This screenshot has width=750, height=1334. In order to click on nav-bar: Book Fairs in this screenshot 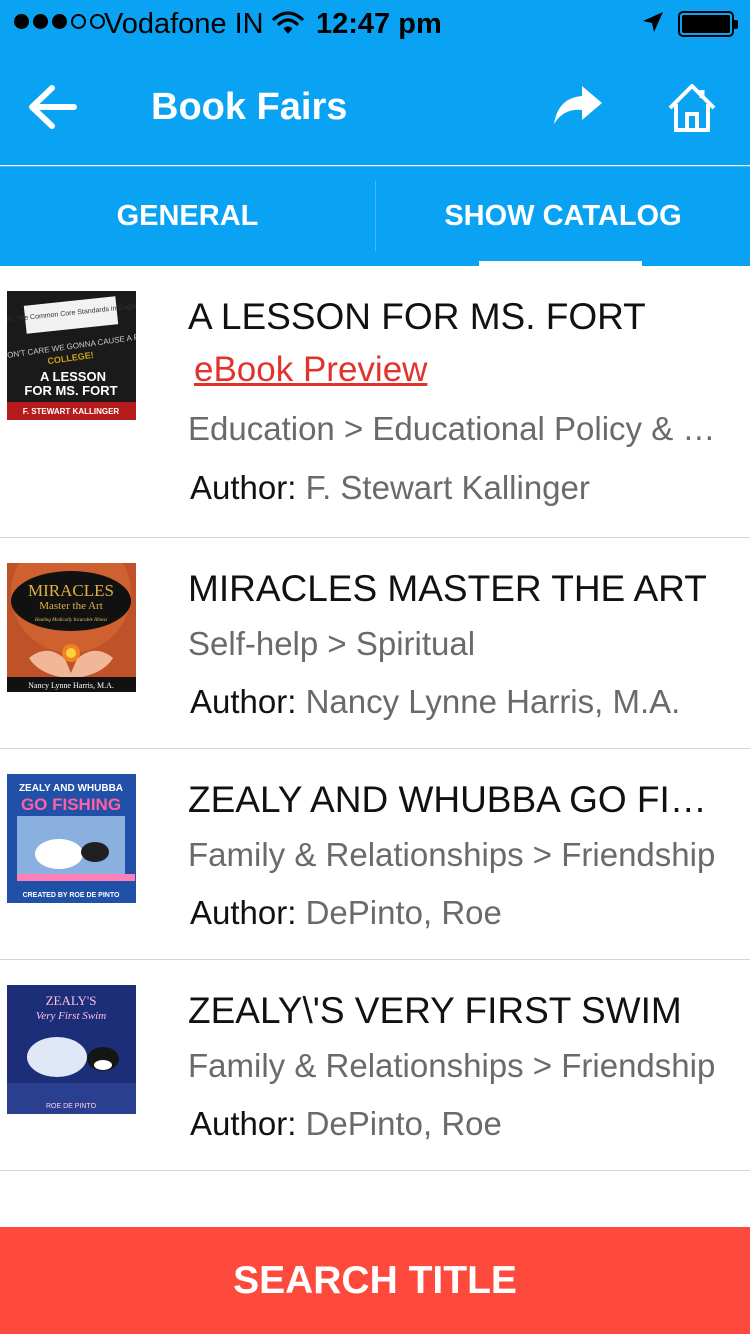, I will do `click(375, 106)`.